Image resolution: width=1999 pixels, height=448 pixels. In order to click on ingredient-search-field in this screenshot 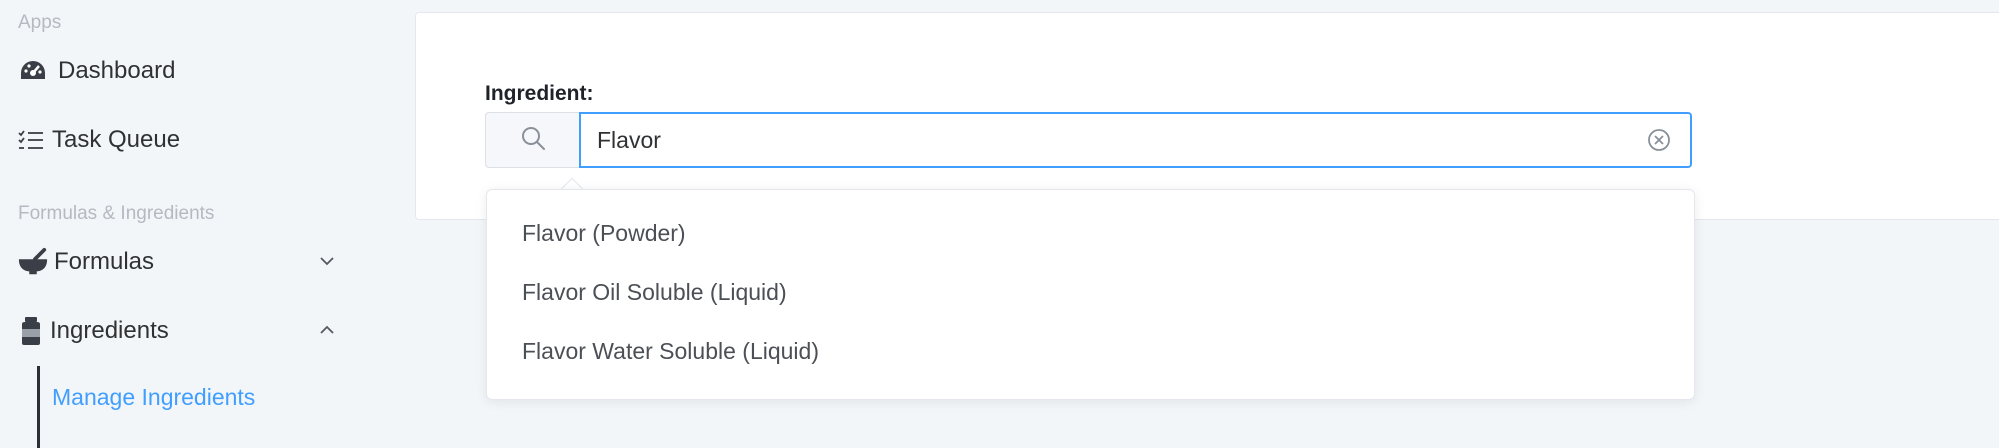, I will do `click(1135, 140)`.